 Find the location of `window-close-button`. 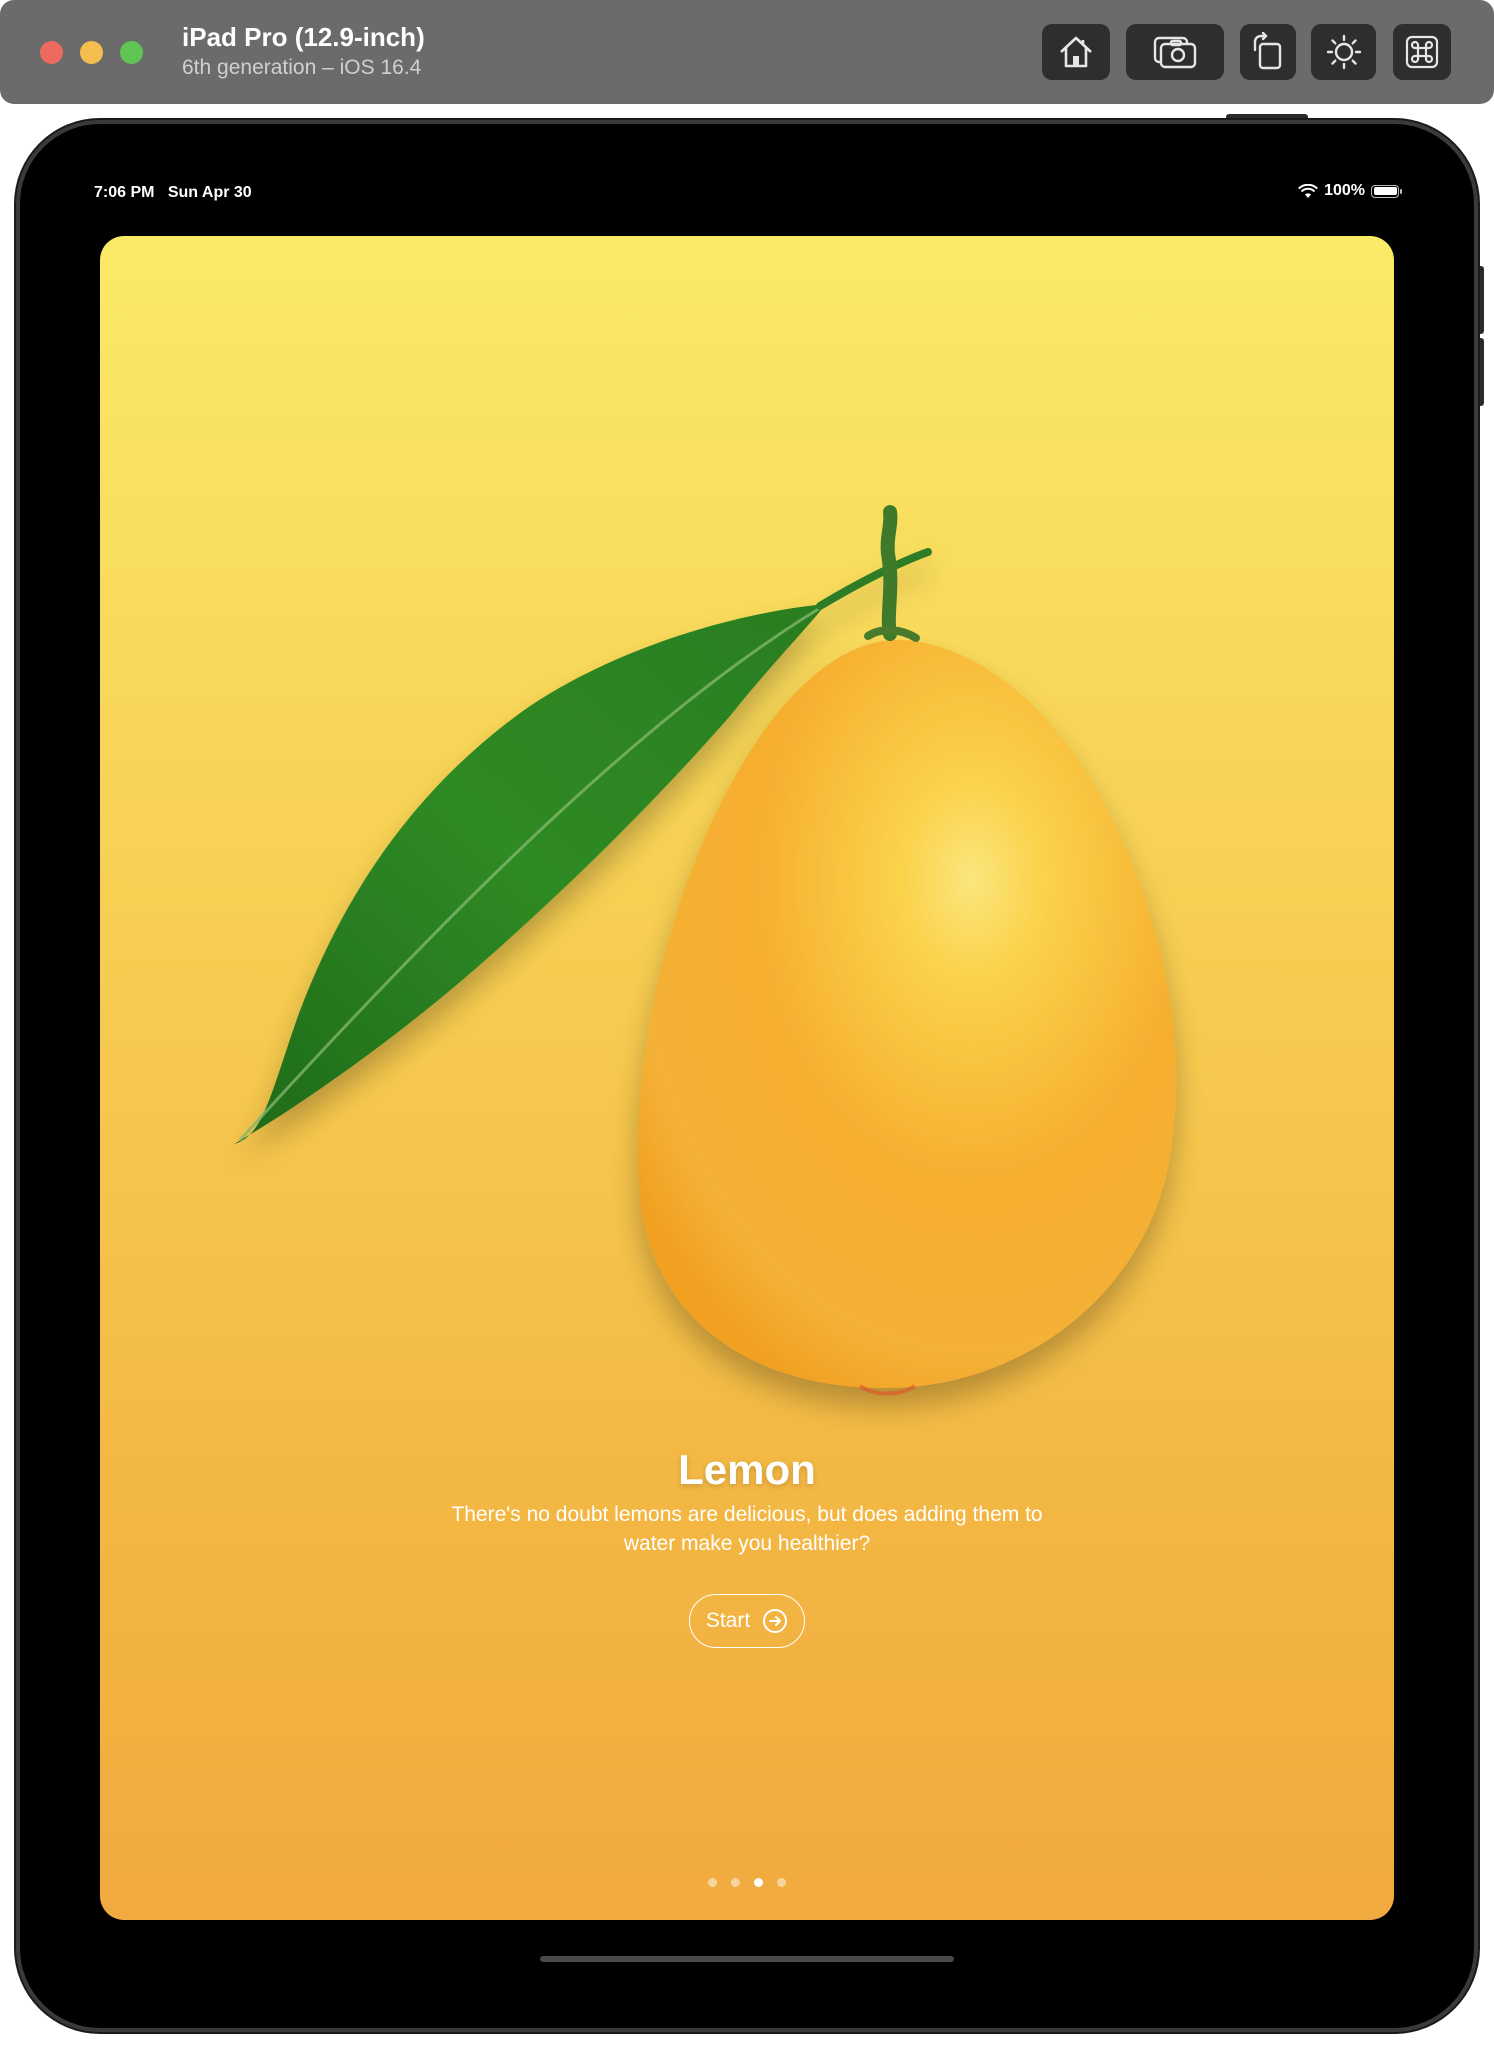

window-close-button is located at coordinates (51, 52).